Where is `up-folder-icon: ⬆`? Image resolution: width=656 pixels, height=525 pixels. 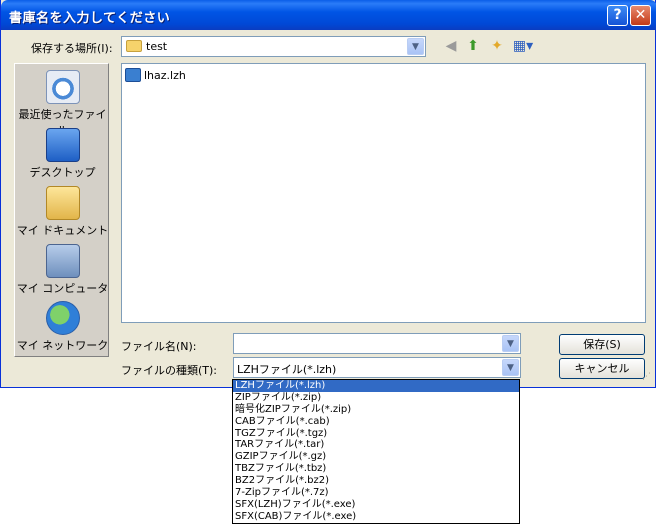
up-folder-icon: ⬆ is located at coordinates (473, 46).